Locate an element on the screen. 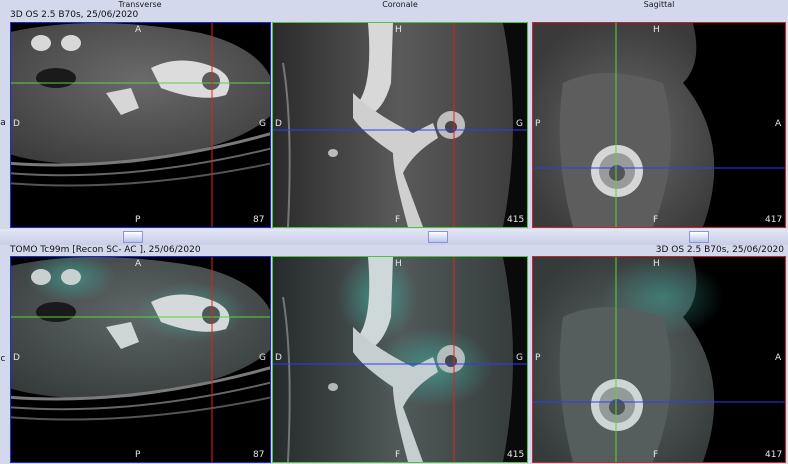 This screenshot has height=464, width=788. header-coronal: Coronale is located at coordinates (400, 4).